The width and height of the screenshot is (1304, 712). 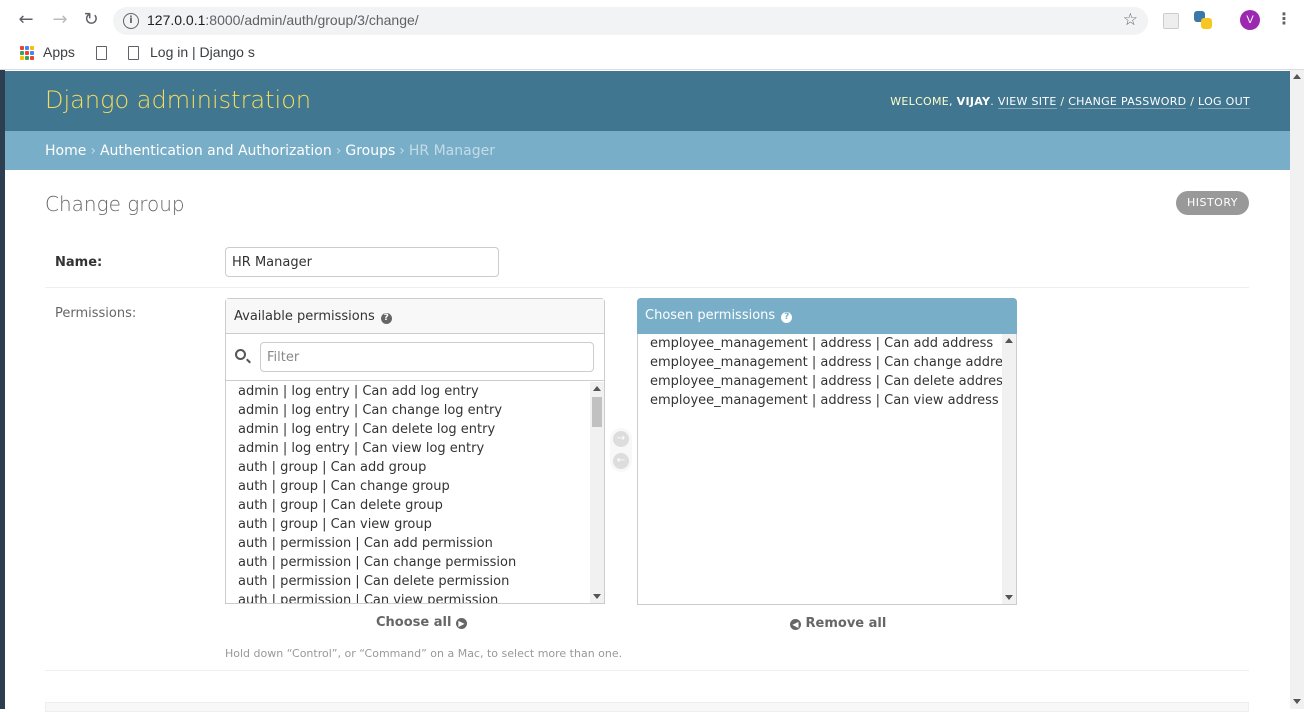 I want to click on username: VIJAY, so click(x=973, y=101).